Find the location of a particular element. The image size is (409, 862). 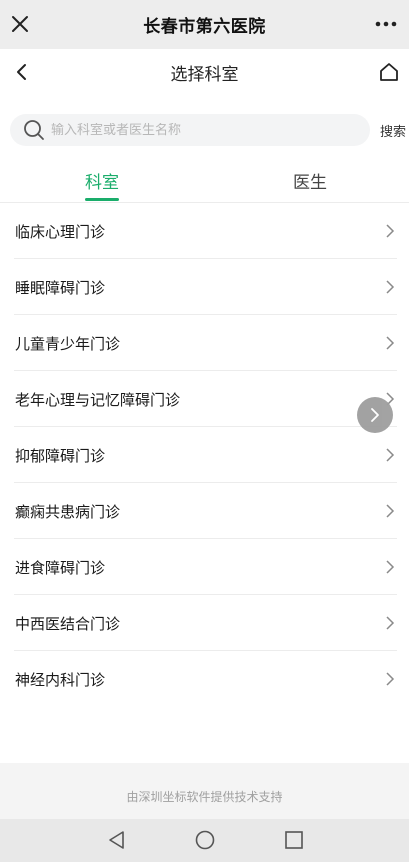

search-box is located at coordinates (190, 130).